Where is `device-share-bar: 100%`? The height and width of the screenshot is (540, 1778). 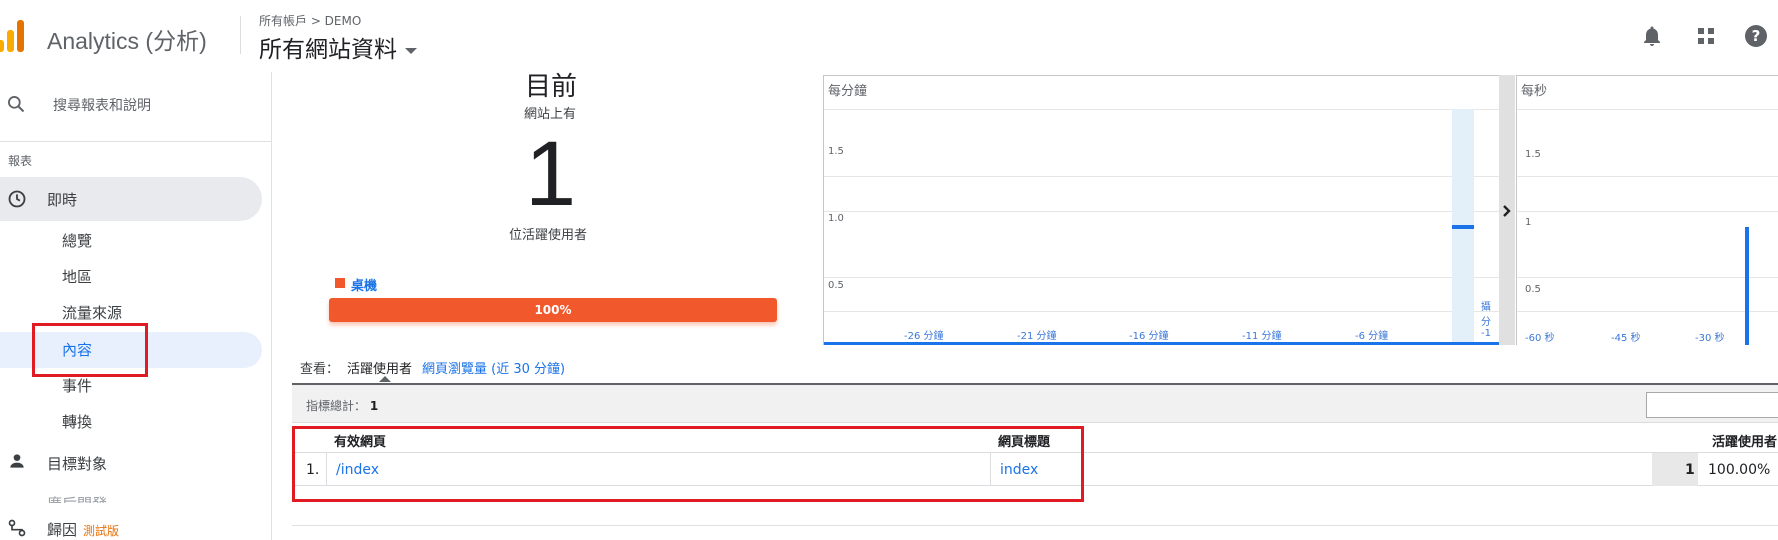
device-share-bar: 100% is located at coordinates (553, 310).